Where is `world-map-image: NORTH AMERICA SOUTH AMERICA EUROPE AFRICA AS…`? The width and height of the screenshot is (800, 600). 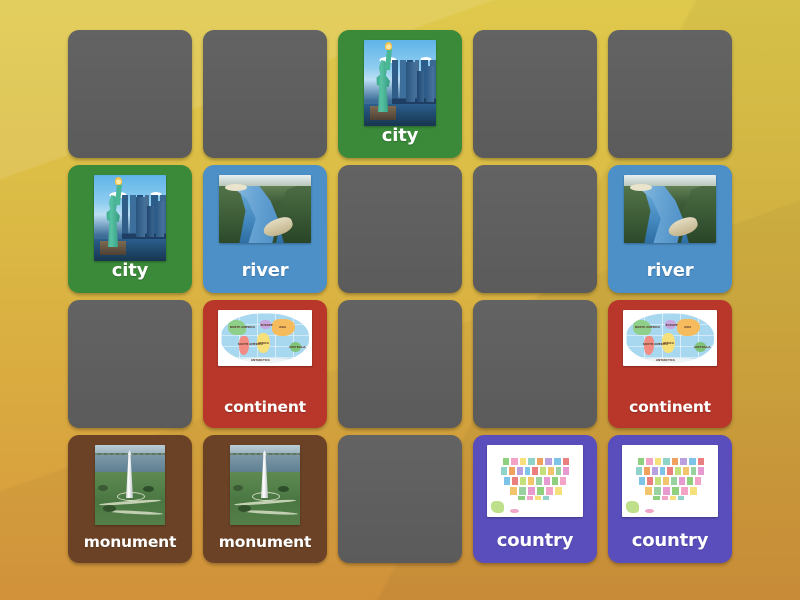 world-map-image: NORTH AMERICA SOUTH AMERICA EUROPE AFRICA AS… is located at coordinates (670, 338).